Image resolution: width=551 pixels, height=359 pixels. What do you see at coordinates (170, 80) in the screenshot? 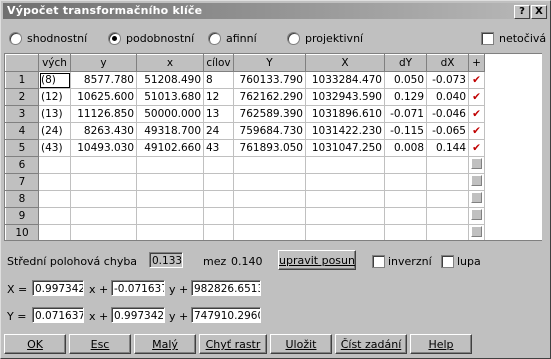
I see `cell-x: 51208.490` at bounding box center [170, 80].